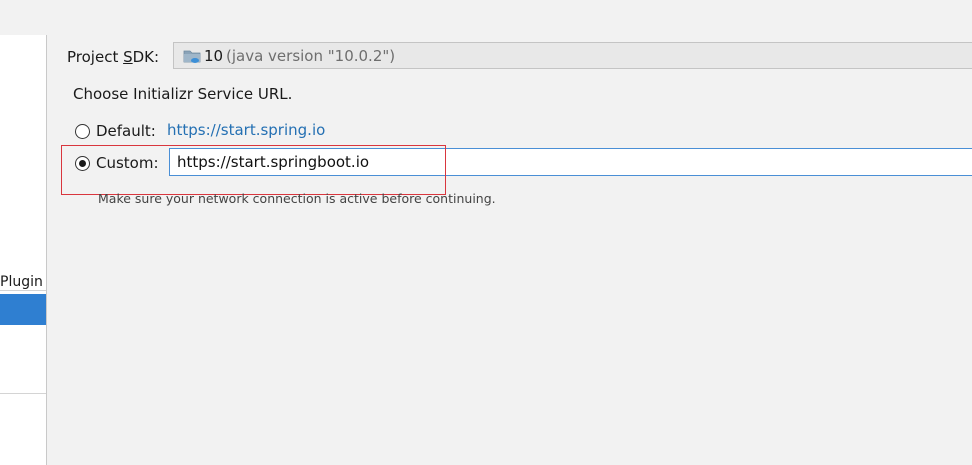 The image size is (972, 465). I want to click on custom-radio, so click(82, 163).